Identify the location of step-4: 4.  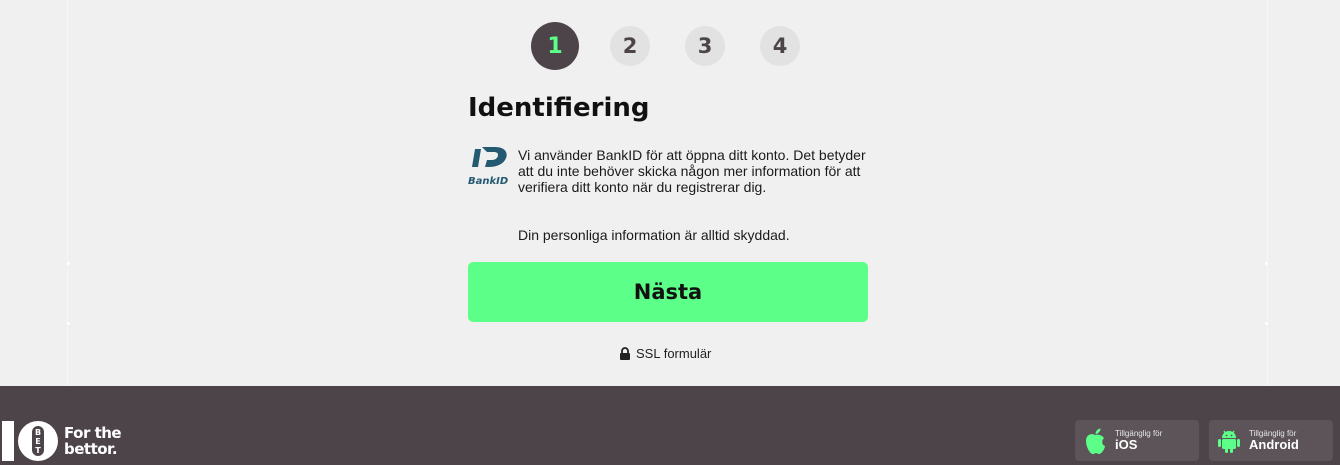
(780, 46).